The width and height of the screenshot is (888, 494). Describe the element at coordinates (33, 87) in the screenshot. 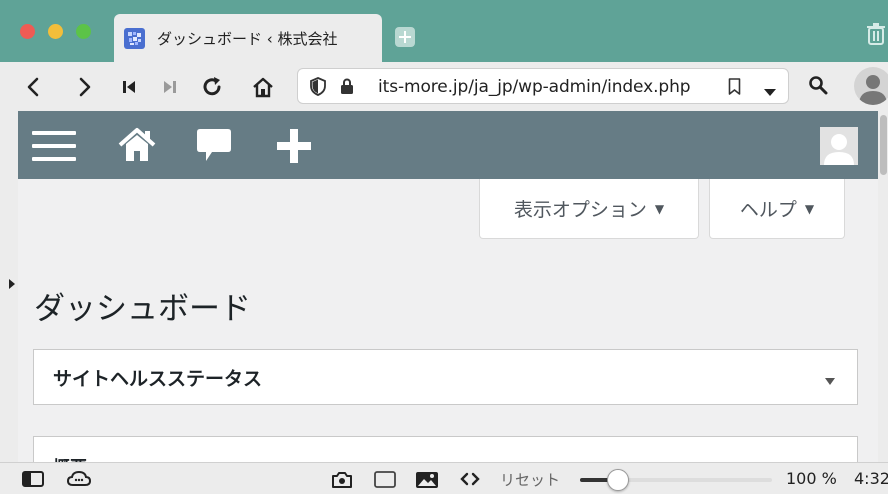

I see `back-icon` at that location.